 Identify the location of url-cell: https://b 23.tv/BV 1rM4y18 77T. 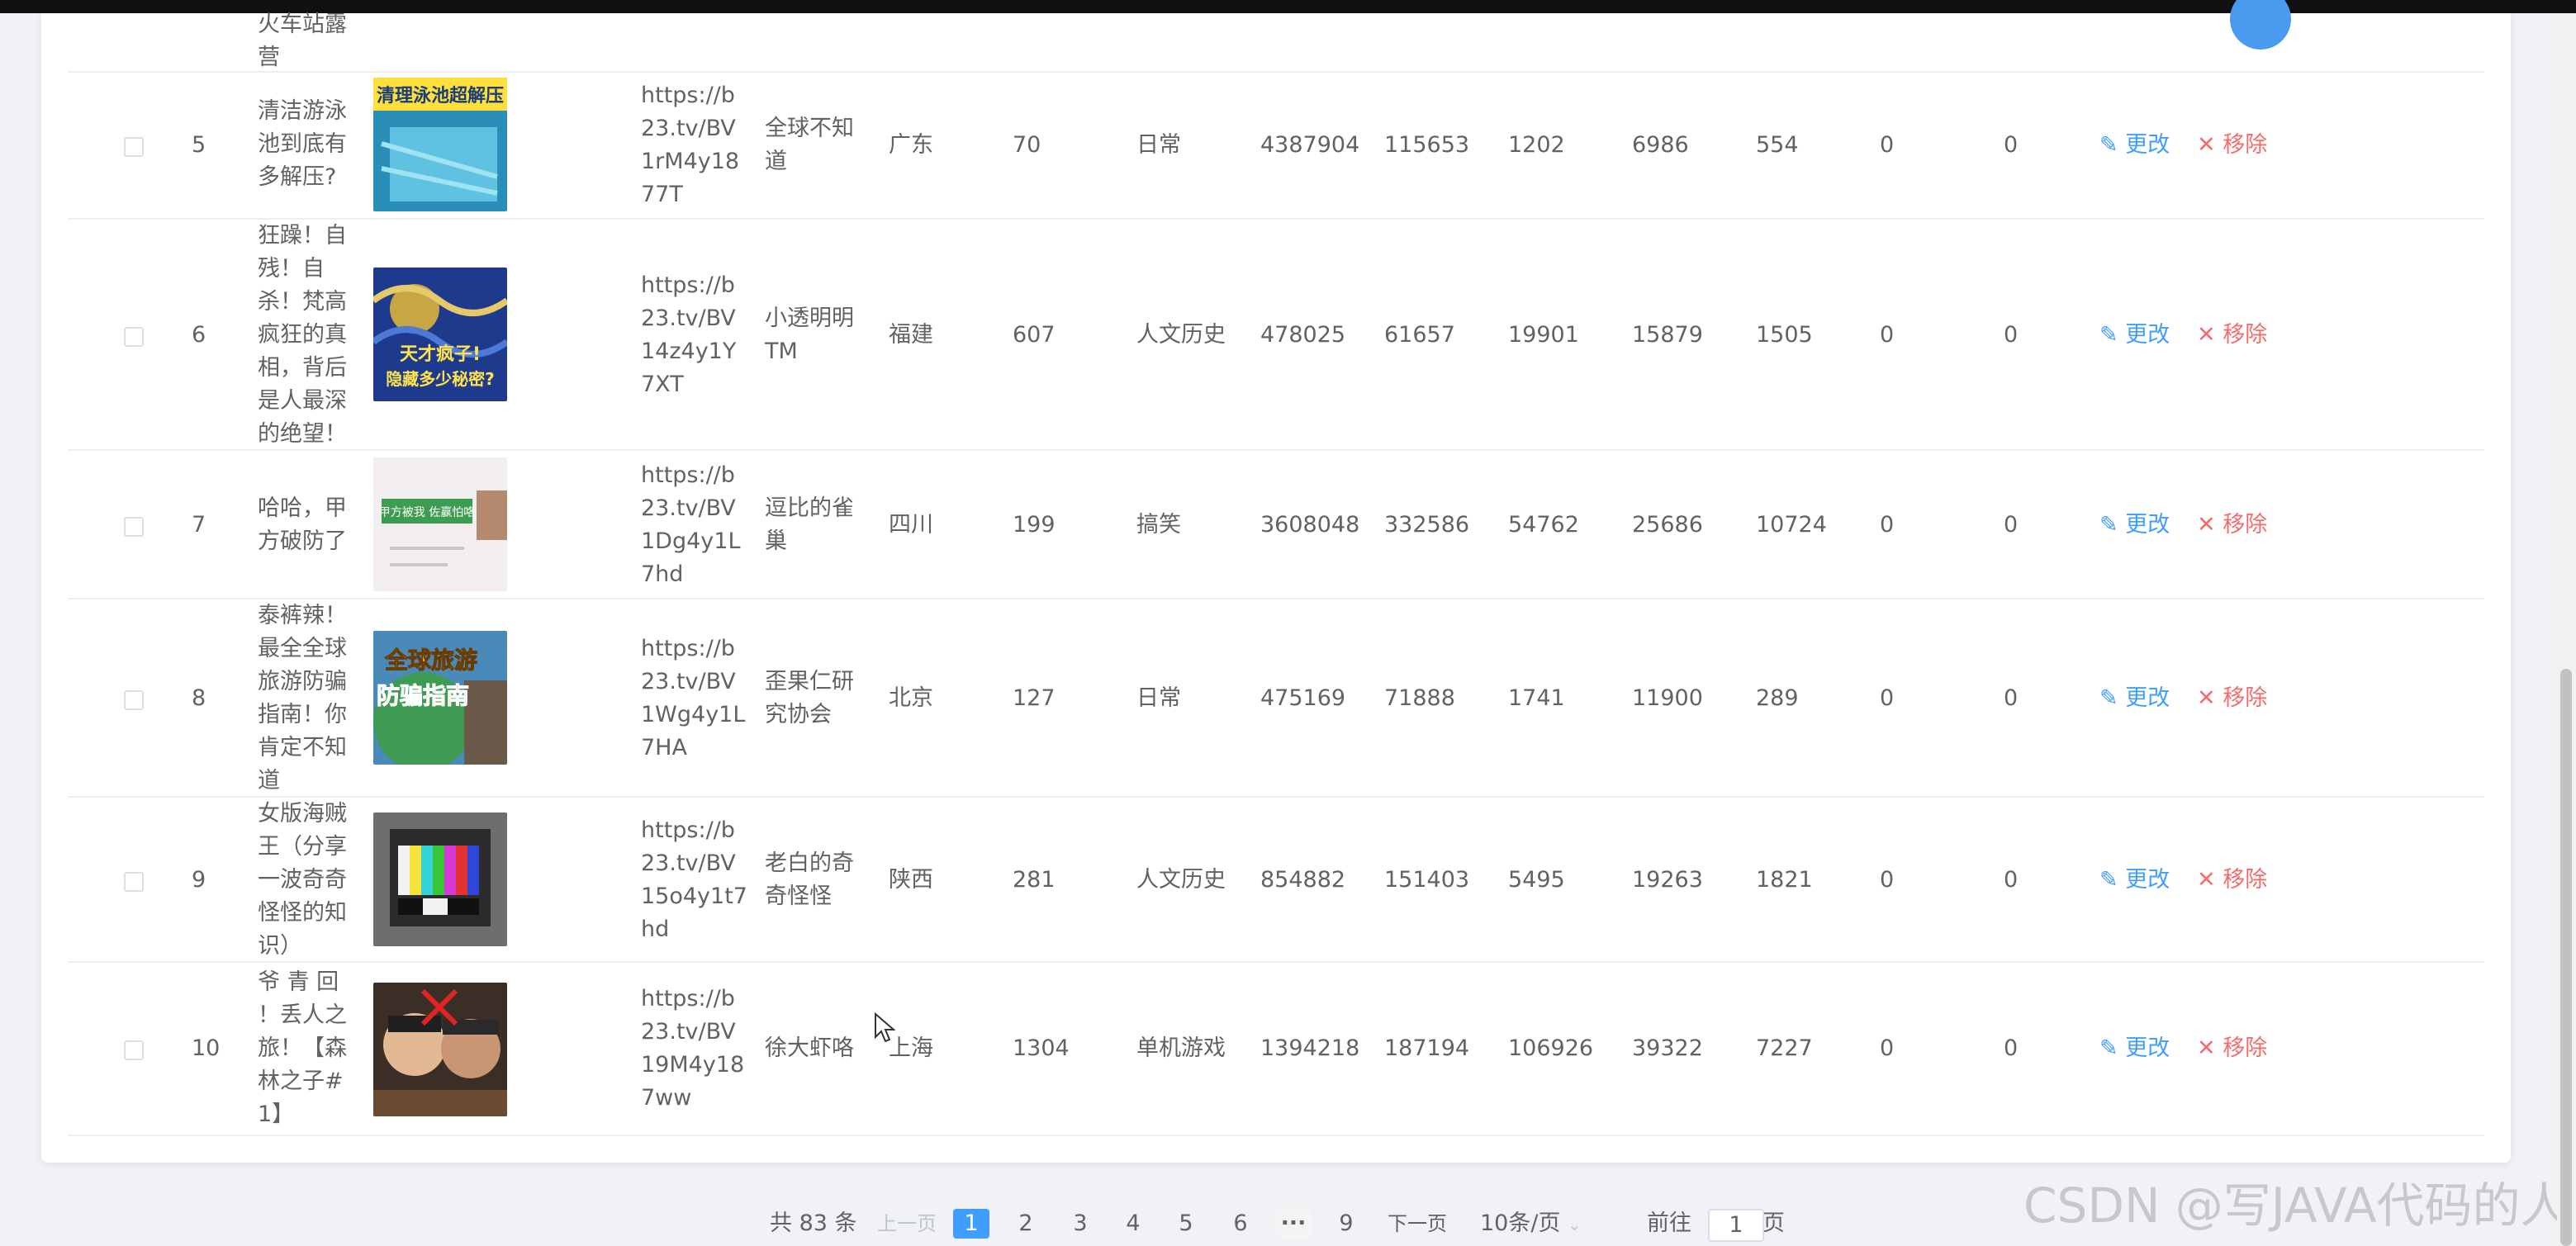
(694, 145).